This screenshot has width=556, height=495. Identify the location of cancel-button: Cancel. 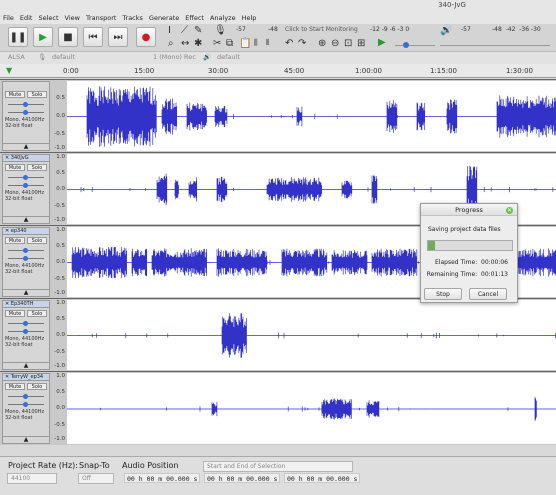
(488, 294).